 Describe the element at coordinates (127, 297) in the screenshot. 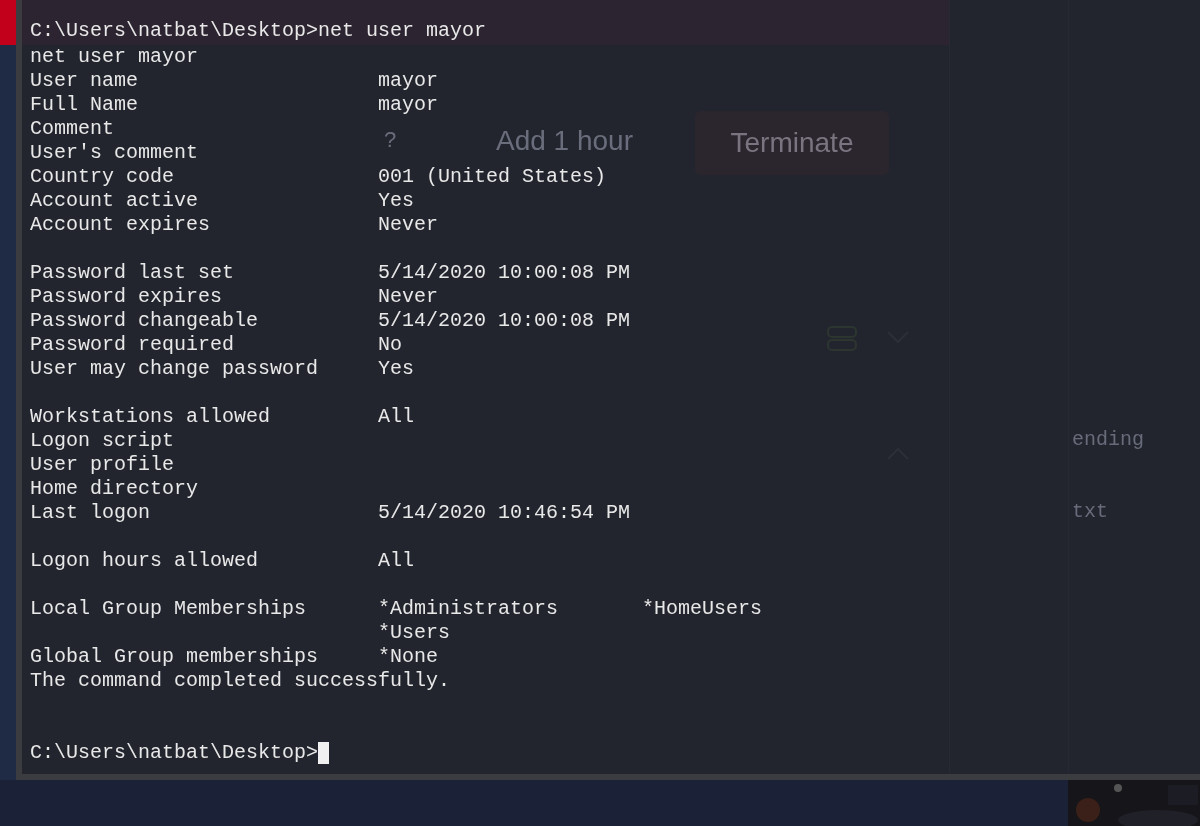

I see `field-label: Password expires` at that location.